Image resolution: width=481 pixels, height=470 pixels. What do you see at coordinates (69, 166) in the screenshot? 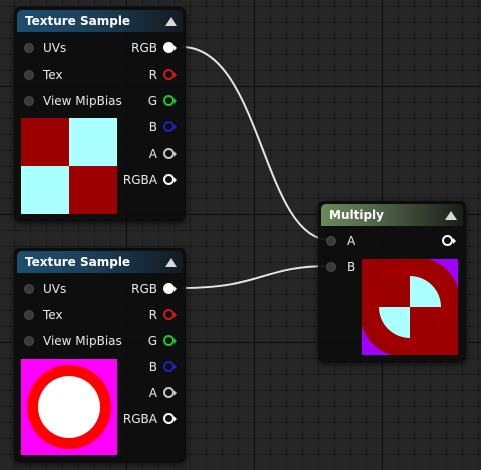
I see `checker-texture-preview` at bounding box center [69, 166].